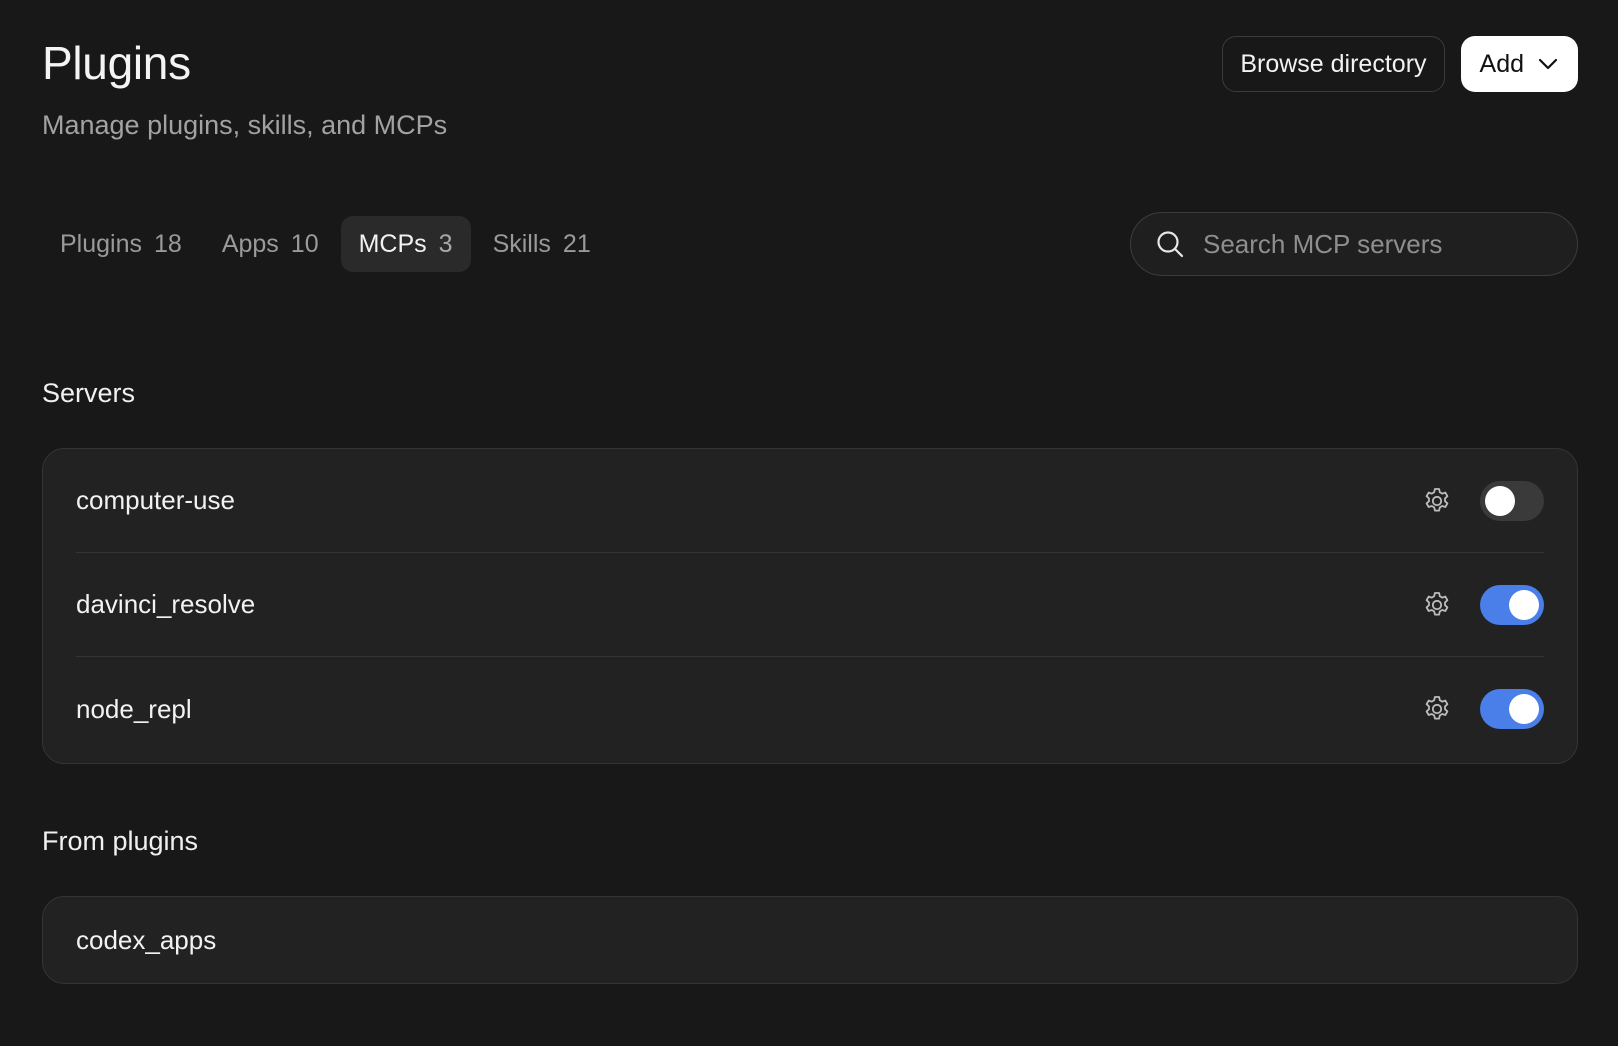  Describe the element at coordinates (120, 841) in the screenshot. I see `from-plugins-section-title: From plugins` at that location.